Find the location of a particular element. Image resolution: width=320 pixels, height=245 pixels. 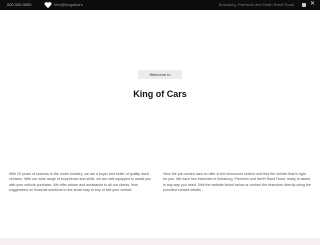

welcome-badge: Welcome to is located at coordinates (160, 74).